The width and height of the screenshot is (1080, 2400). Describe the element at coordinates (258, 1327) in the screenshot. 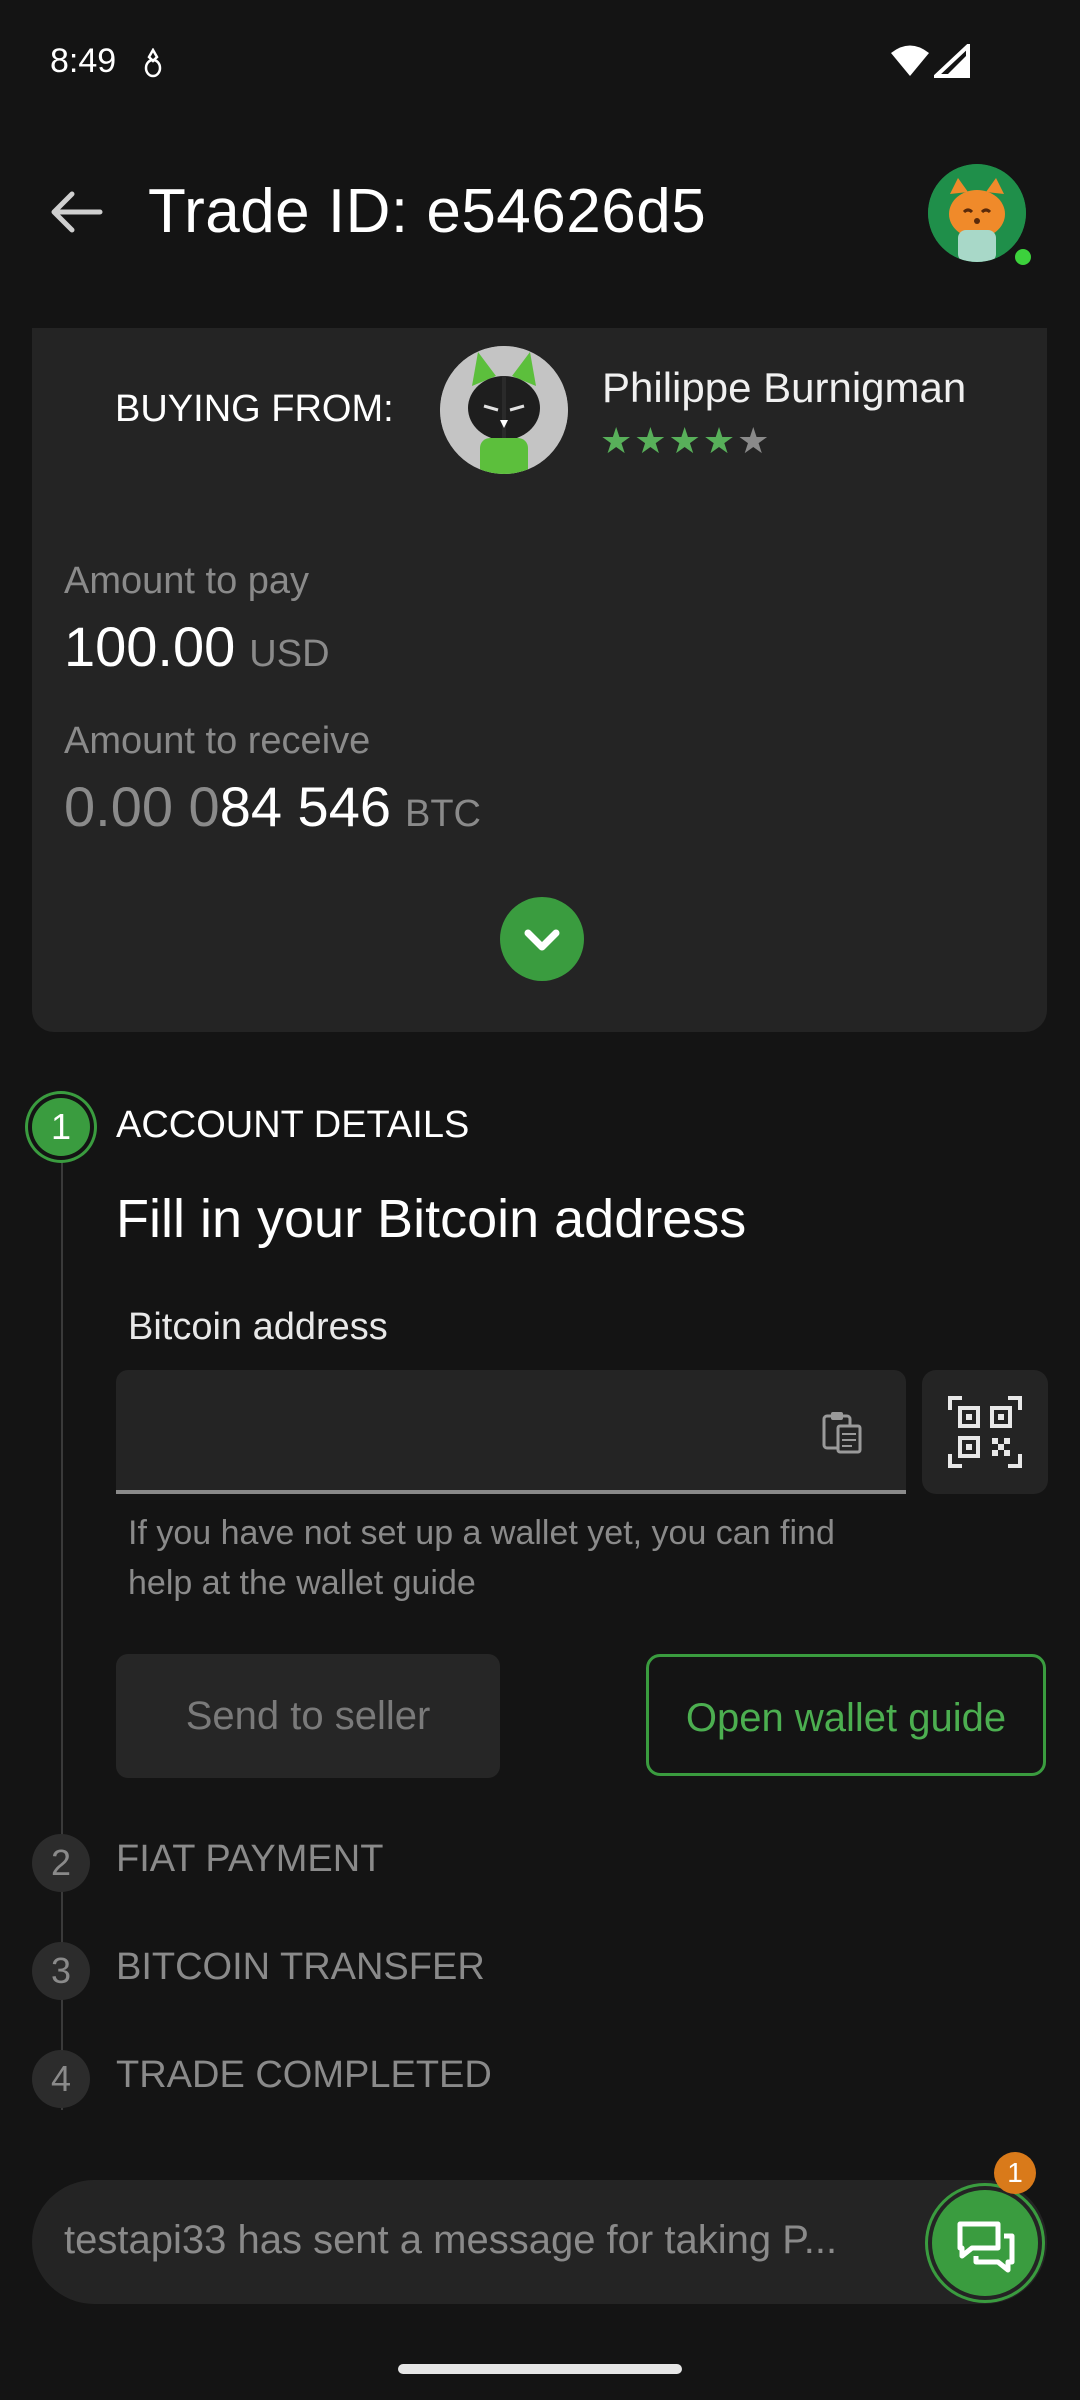

I see `bitcoin-address-label: Bitcoin address` at that location.